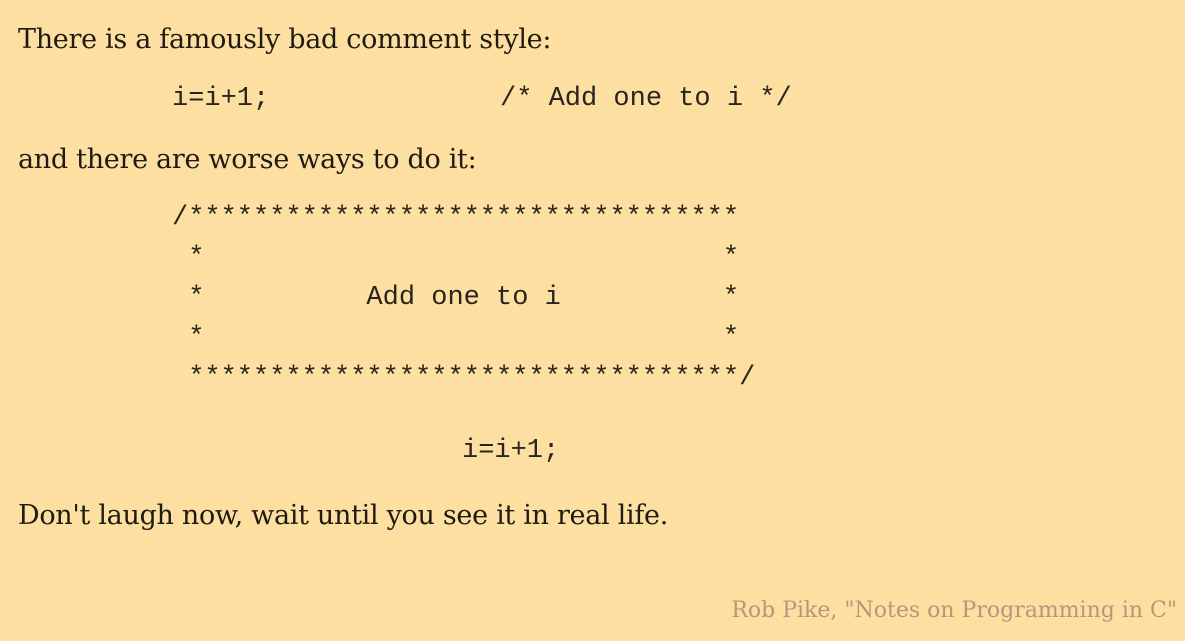 This screenshot has width=1185, height=641. Describe the element at coordinates (247, 159) in the screenshot. I see `transition-text: and there are worse ways to do it:` at that location.